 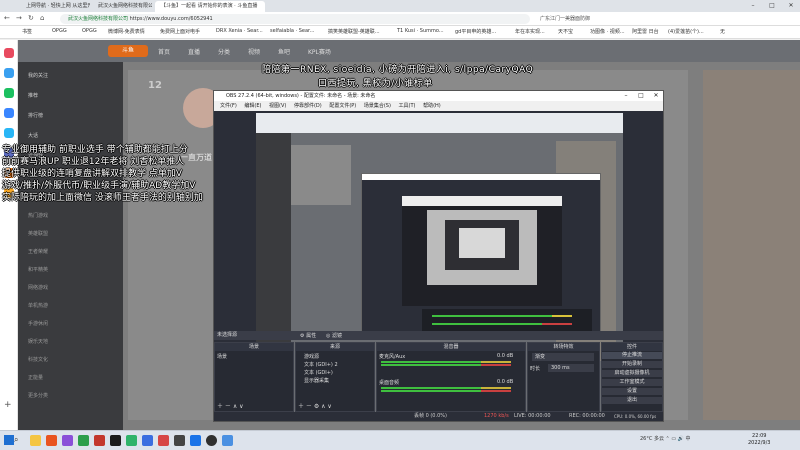 I want to click on file-explorer-icon, so click(x=35, y=440).